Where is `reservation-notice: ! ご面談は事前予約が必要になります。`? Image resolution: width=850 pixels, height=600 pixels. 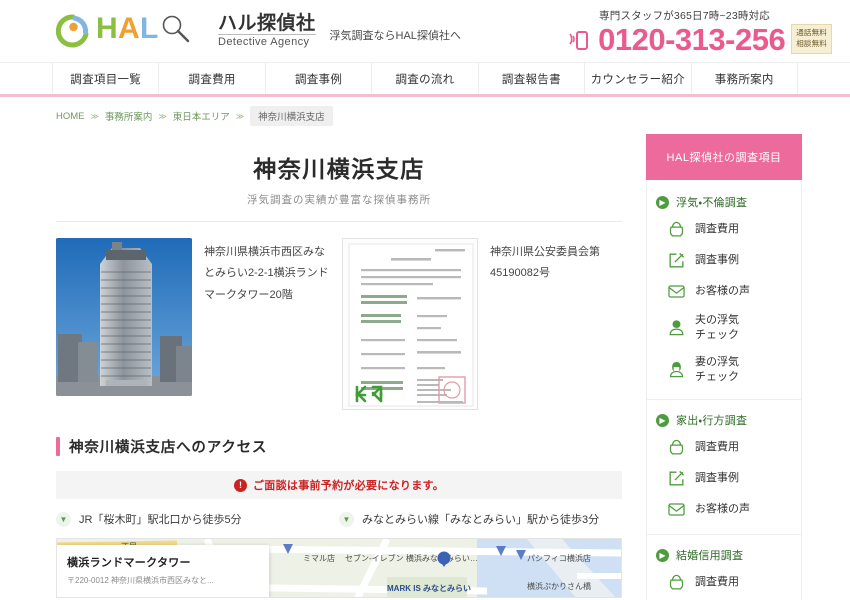
reservation-notice: ! ご面談は事前予約が必要になります。 is located at coordinates (339, 485).